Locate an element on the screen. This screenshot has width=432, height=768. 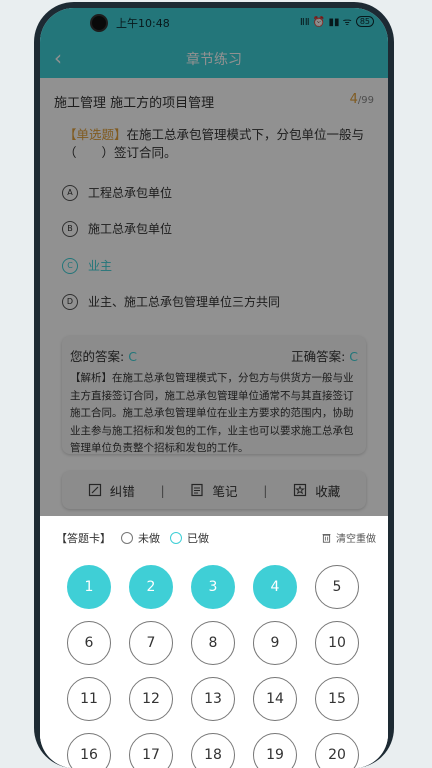
question-number-7: 7 is located at coordinates (151, 643).